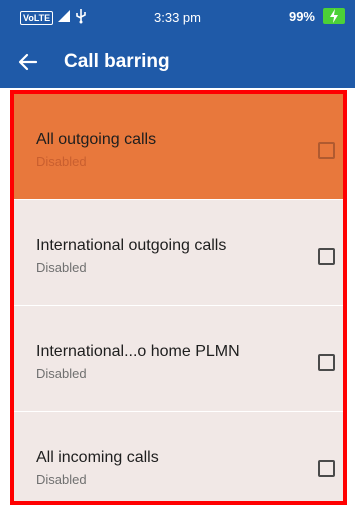  Describe the element at coordinates (317, 16) in the screenshot. I see `status-icons-right: 99%` at that location.